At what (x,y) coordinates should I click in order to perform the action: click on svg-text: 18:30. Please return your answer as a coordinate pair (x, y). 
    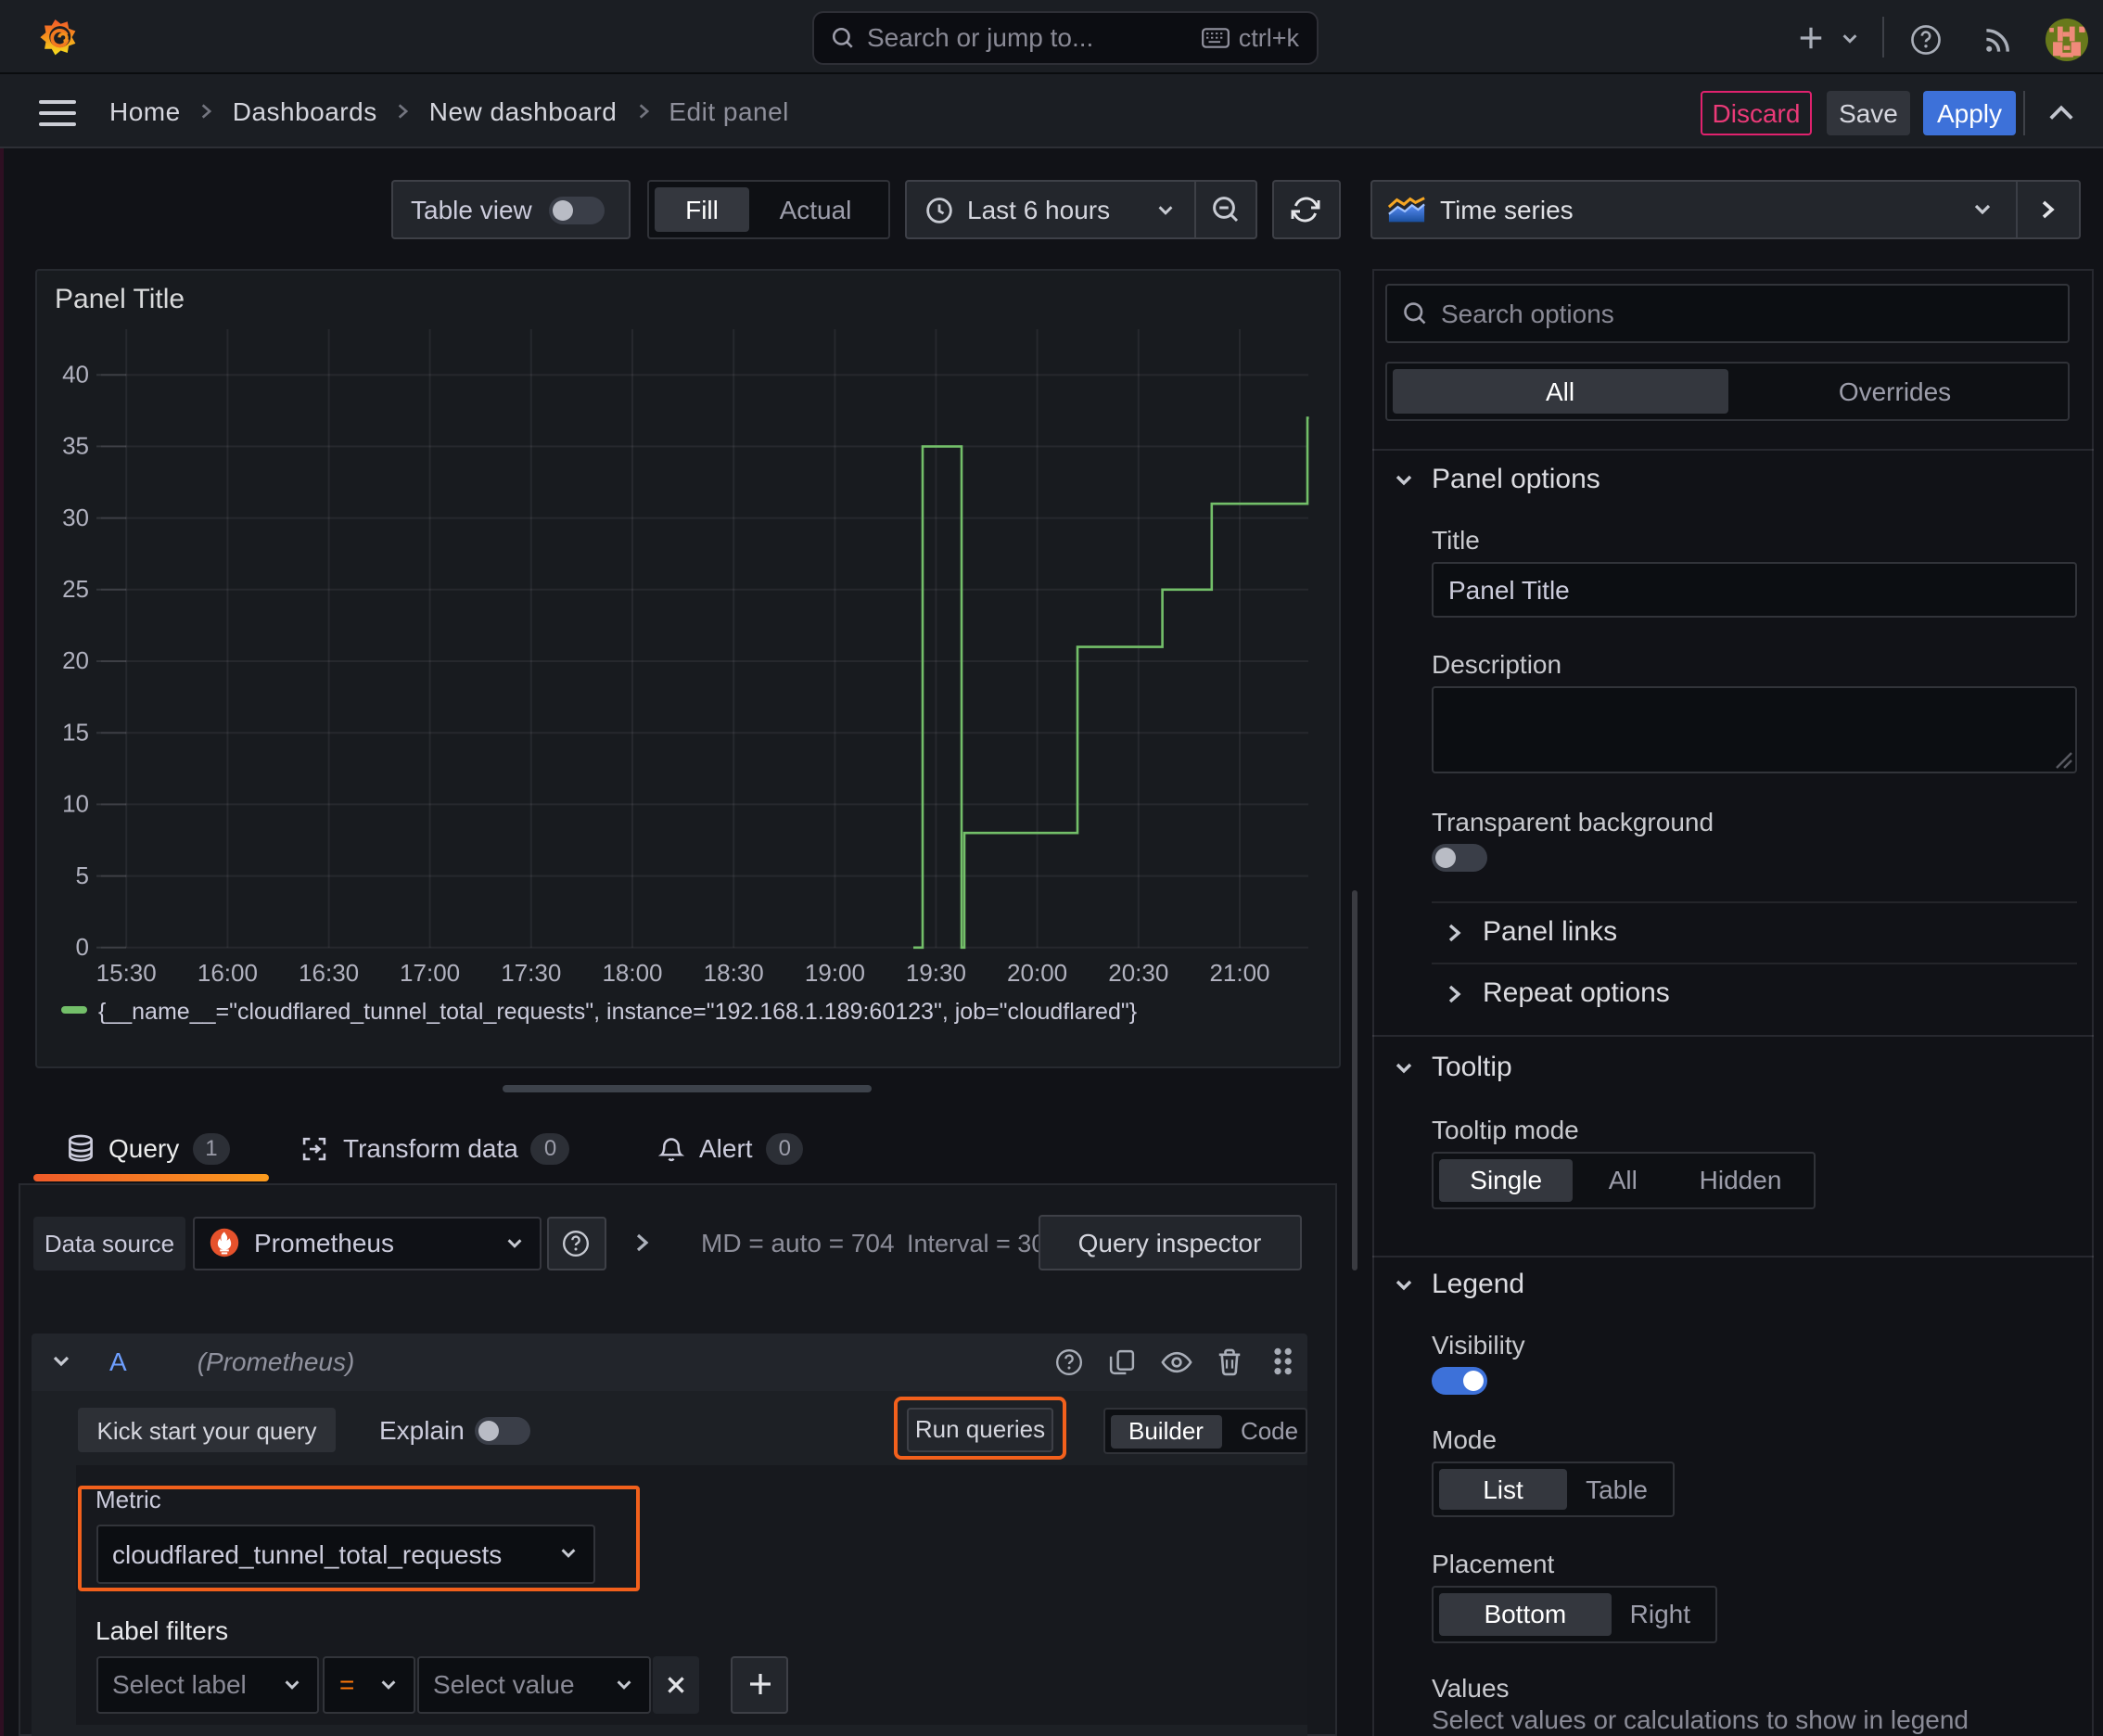
    Looking at the image, I should click on (733, 972).